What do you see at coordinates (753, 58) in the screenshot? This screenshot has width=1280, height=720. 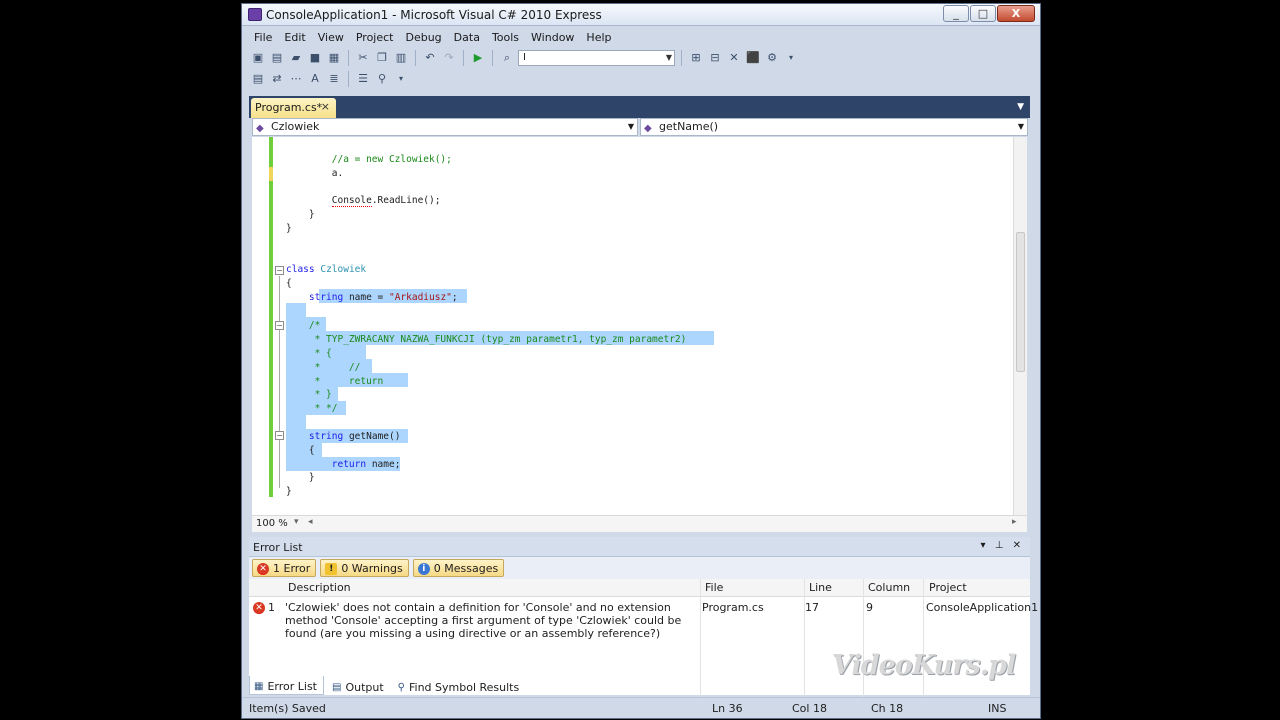 I see `start-page-icon: ⬛` at bounding box center [753, 58].